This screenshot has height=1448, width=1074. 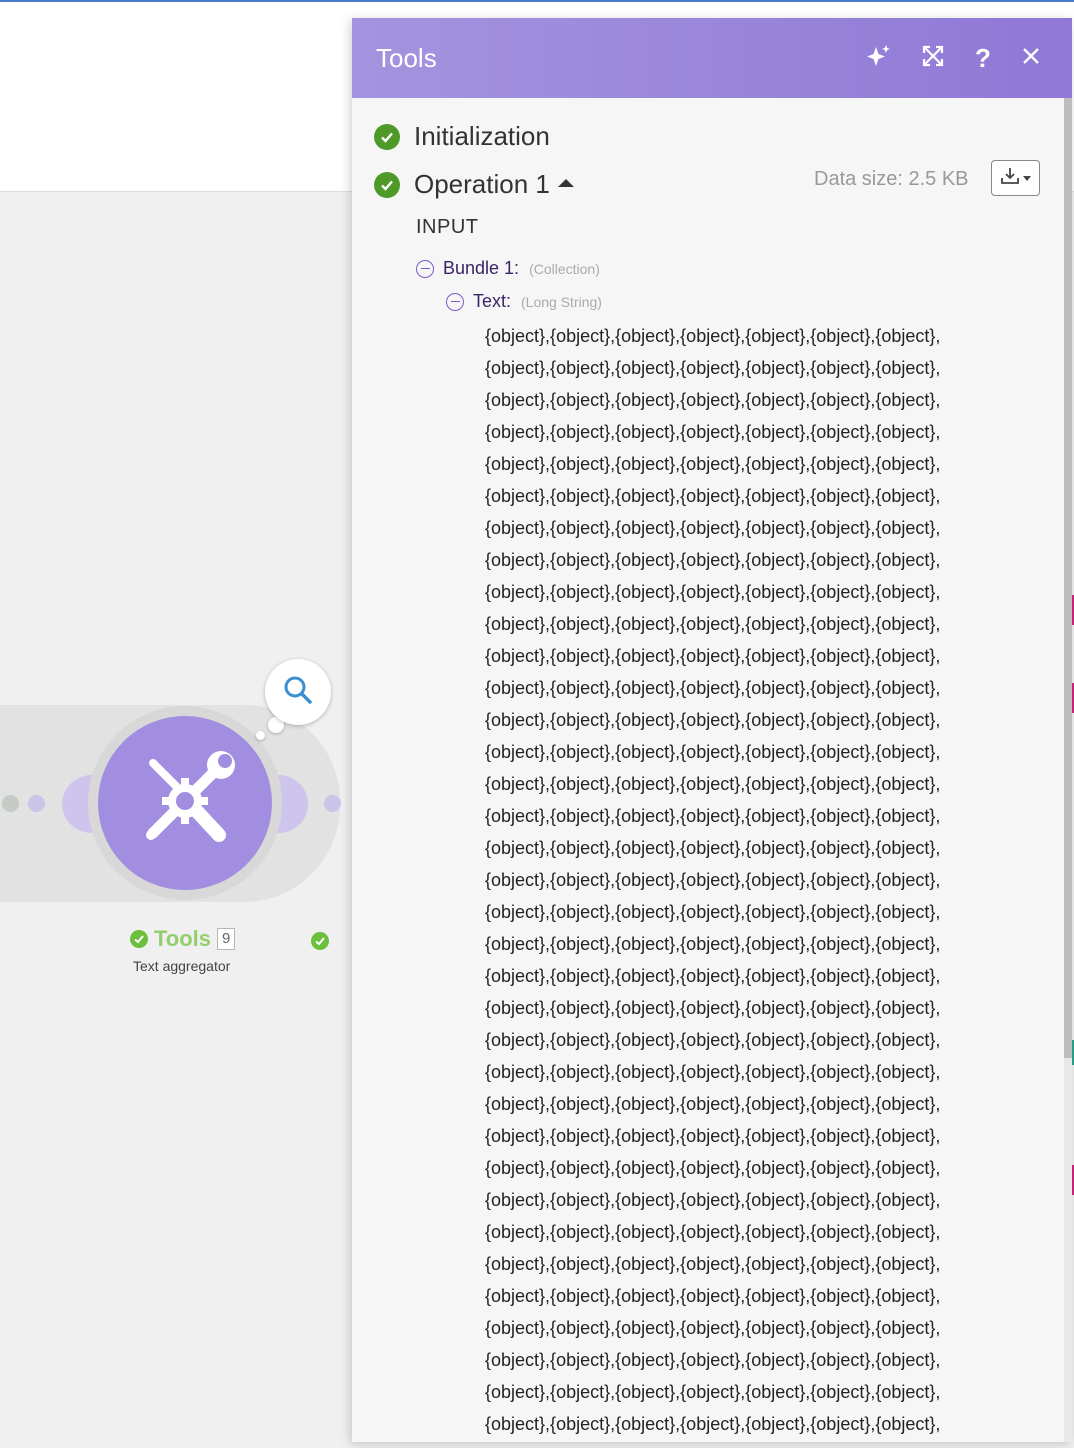 I want to click on tree-node-text: Text: (Long String), so click(x=524, y=301).